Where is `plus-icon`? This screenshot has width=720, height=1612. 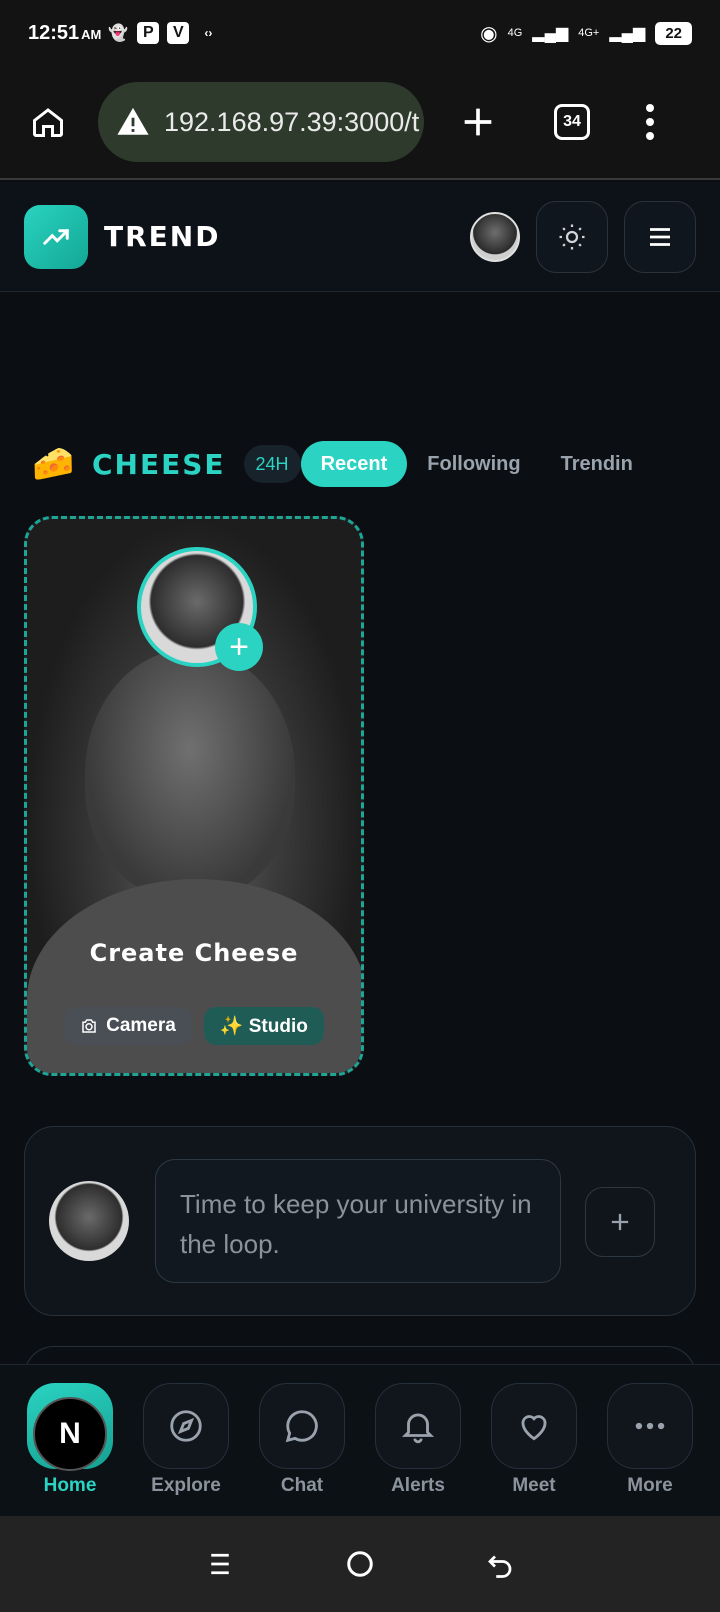 plus-icon is located at coordinates (620, 1222).